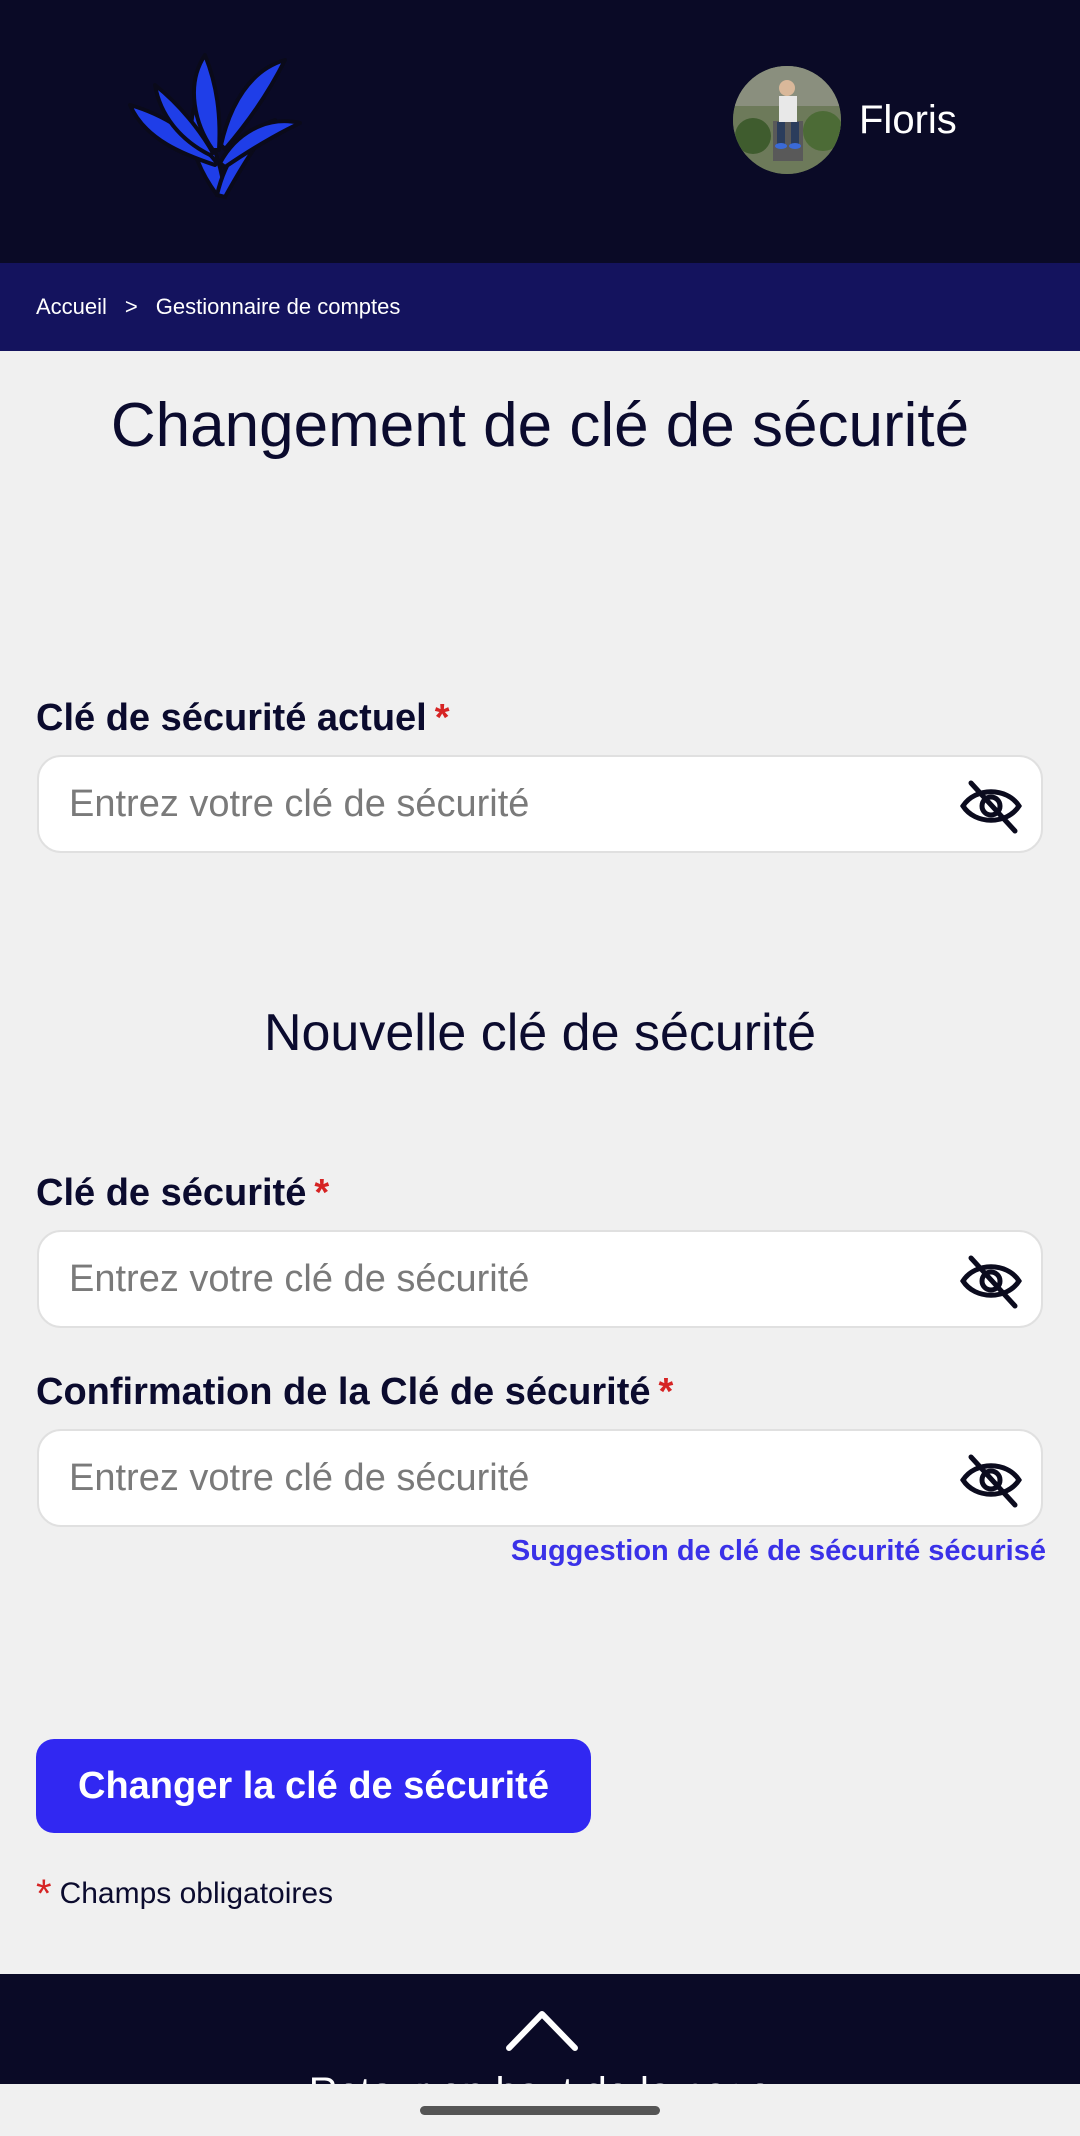  What do you see at coordinates (540, 425) in the screenshot?
I see `page-title: Changement de clé de sécurité` at bounding box center [540, 425].